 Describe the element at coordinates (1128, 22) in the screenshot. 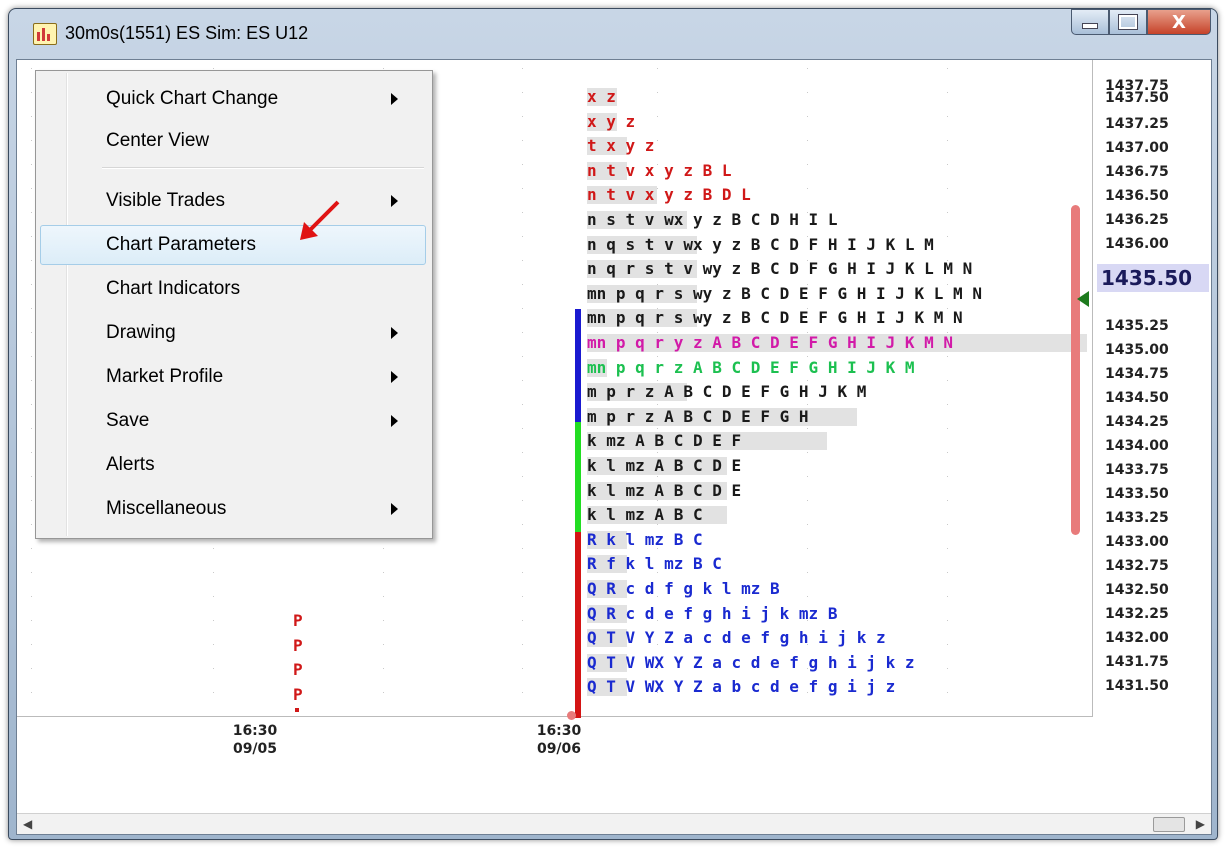

I see `maximize-button` at that location.